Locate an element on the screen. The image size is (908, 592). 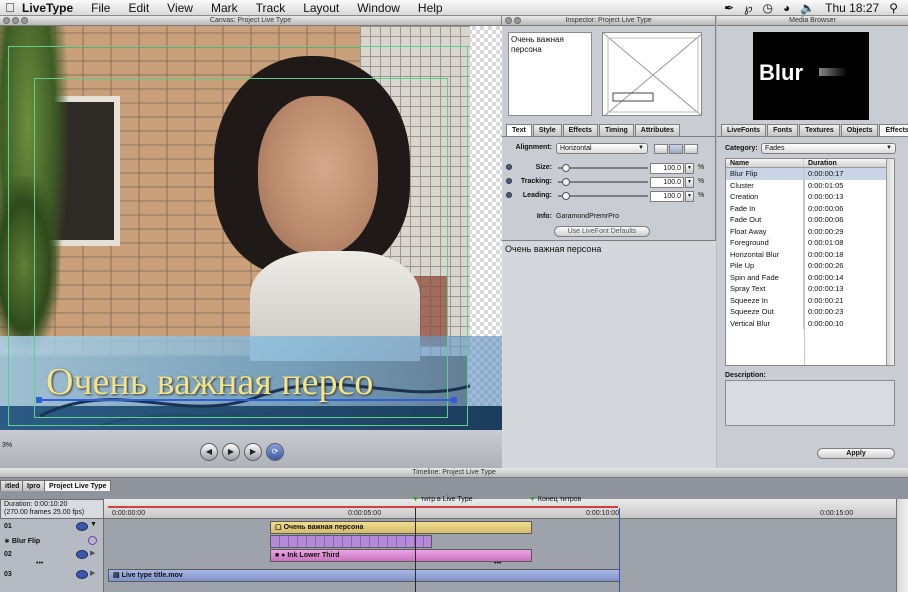
effect-row: Blur Flip 0:00:00:17 is located at coordinates (810, 174).